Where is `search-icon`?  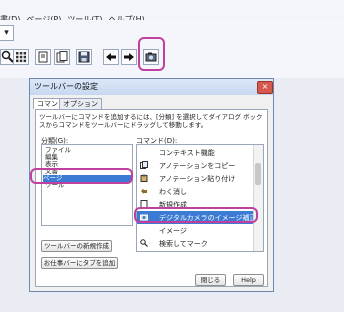
search-icon is located at coordinates (144, 243).